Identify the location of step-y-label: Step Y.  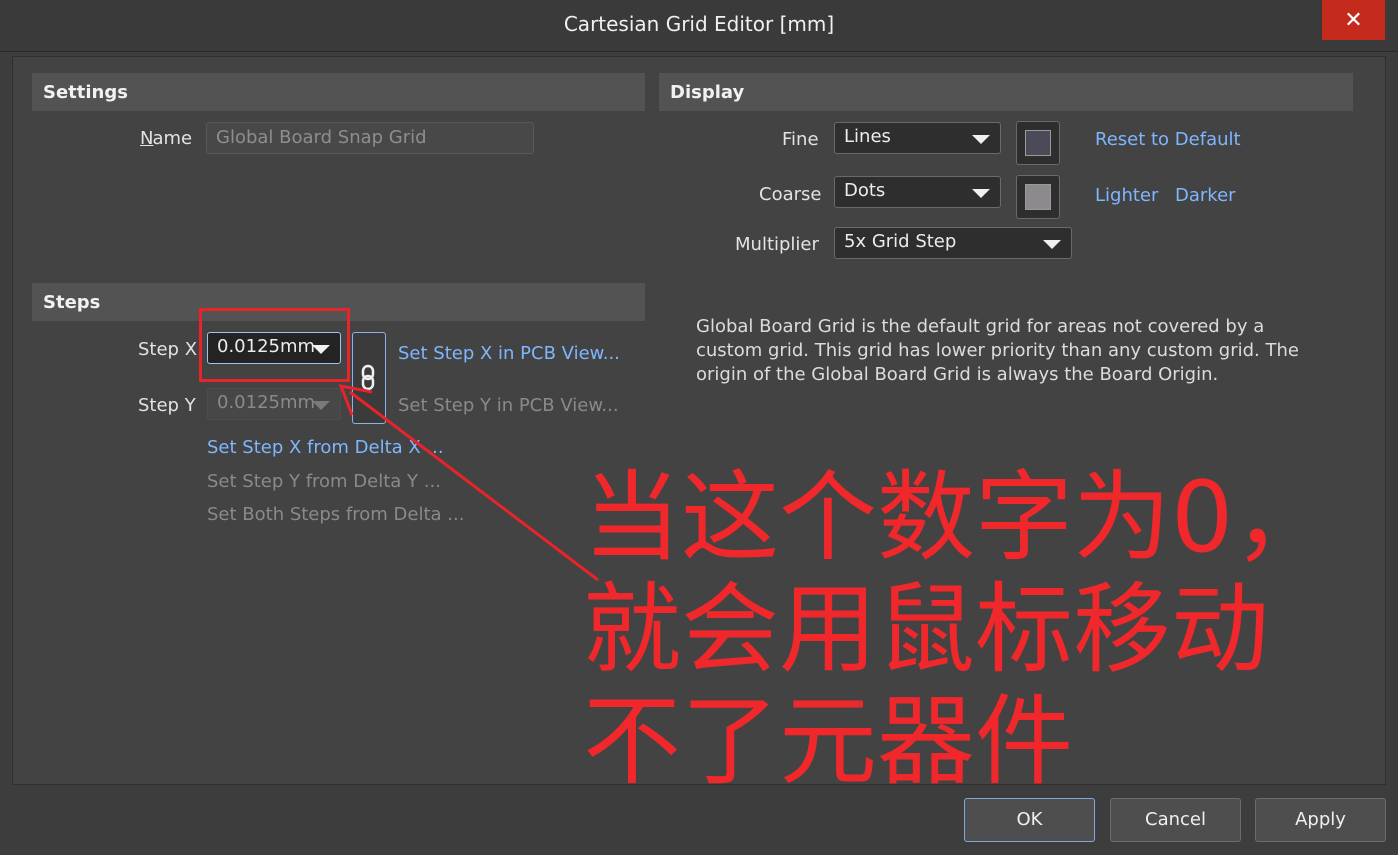
(167, 405).